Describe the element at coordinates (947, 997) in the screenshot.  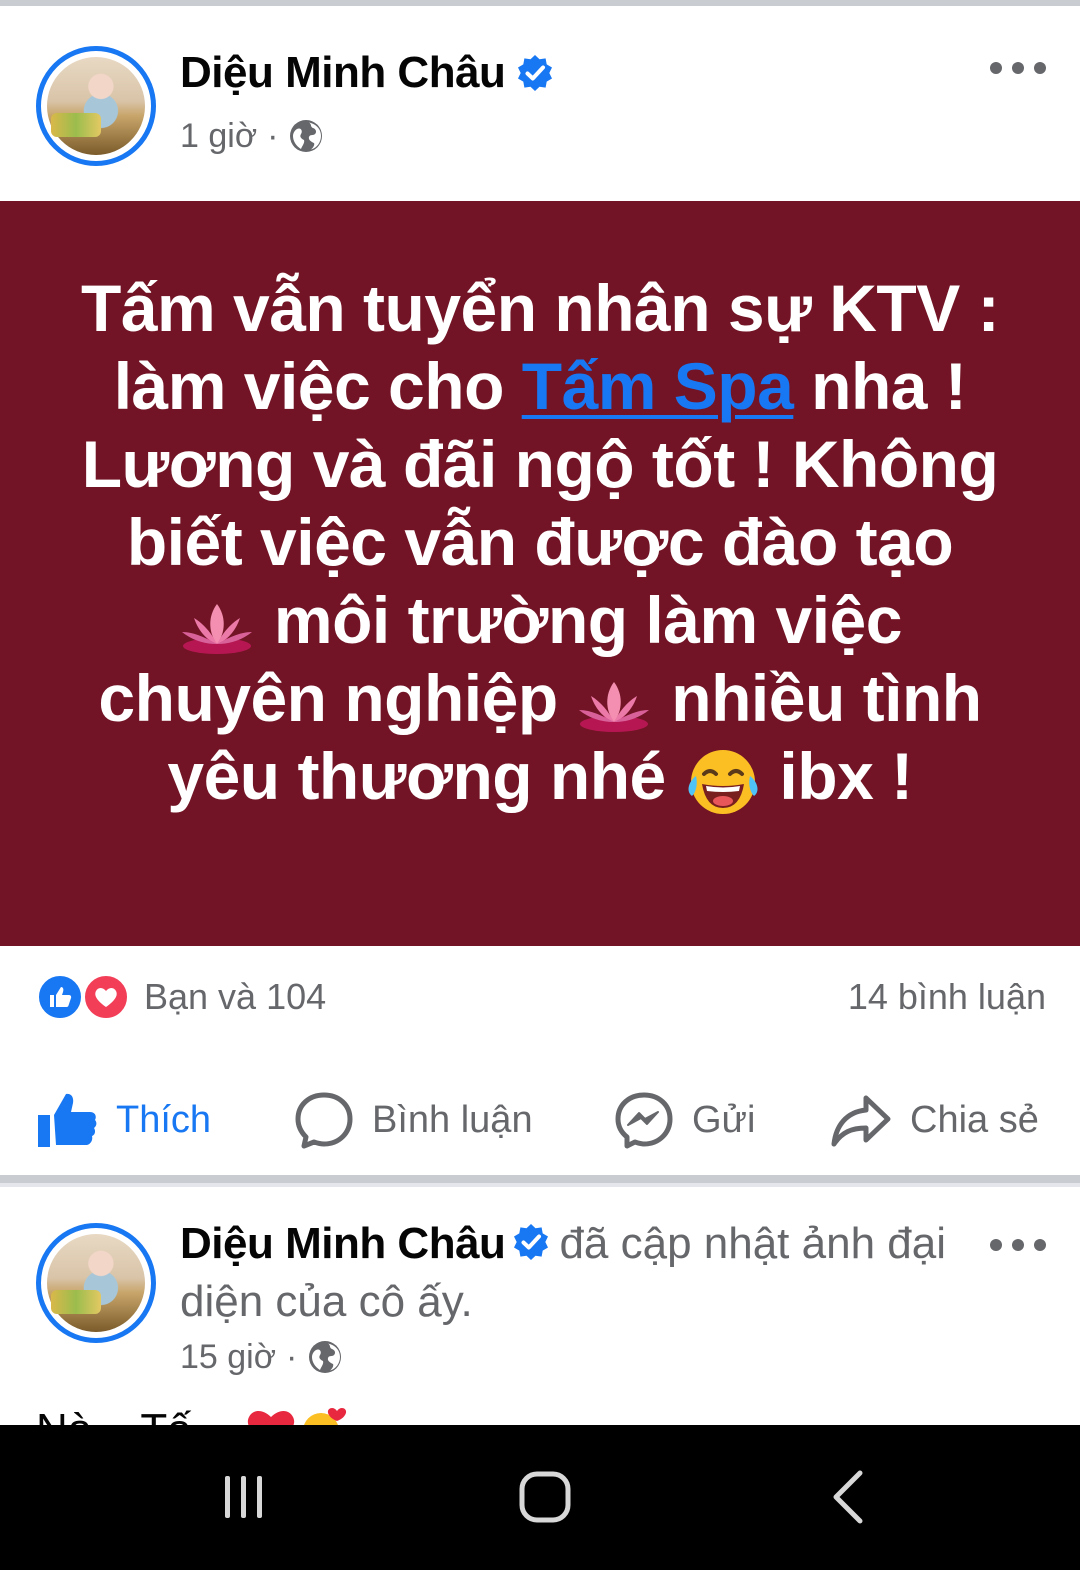
I see `comment-count: 14 bình luận` at that location.